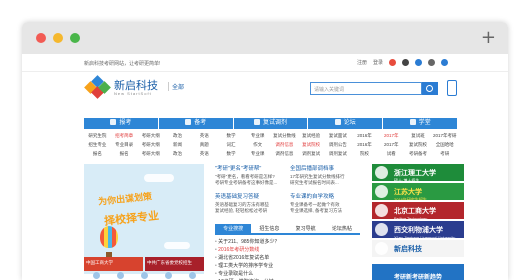 The width and height of the screenshot is (530, 280). Describe the element at coordinates (425, 236) in the screenshot. I see `university-subtitle: Xi'an Jiaotong-Liverpool University` at that location.